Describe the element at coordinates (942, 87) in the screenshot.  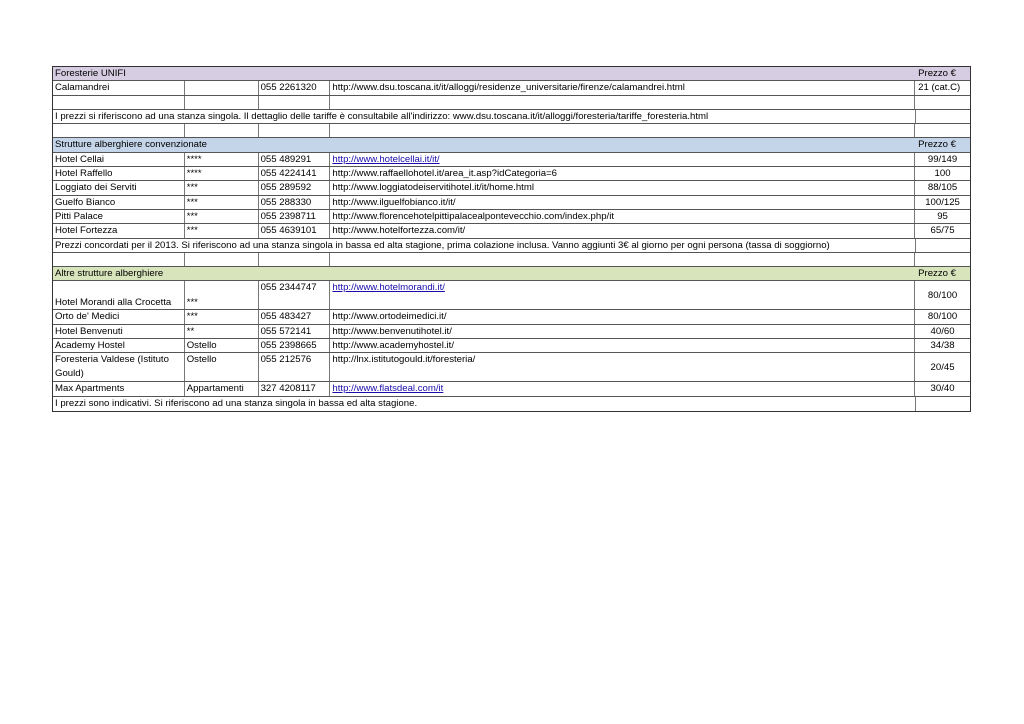
I see `price-cell: 21 (cat.C)` at that location.